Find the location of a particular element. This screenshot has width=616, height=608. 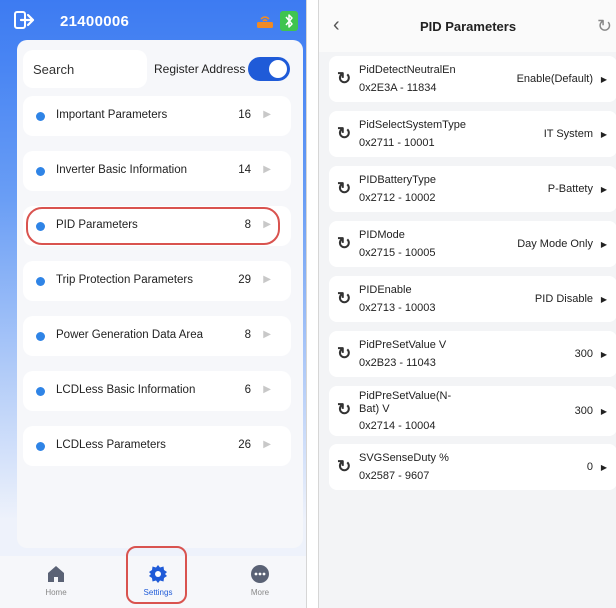

category-important-parameters: Important Parameters 16 ▶ is located at coordinates (157, 116).